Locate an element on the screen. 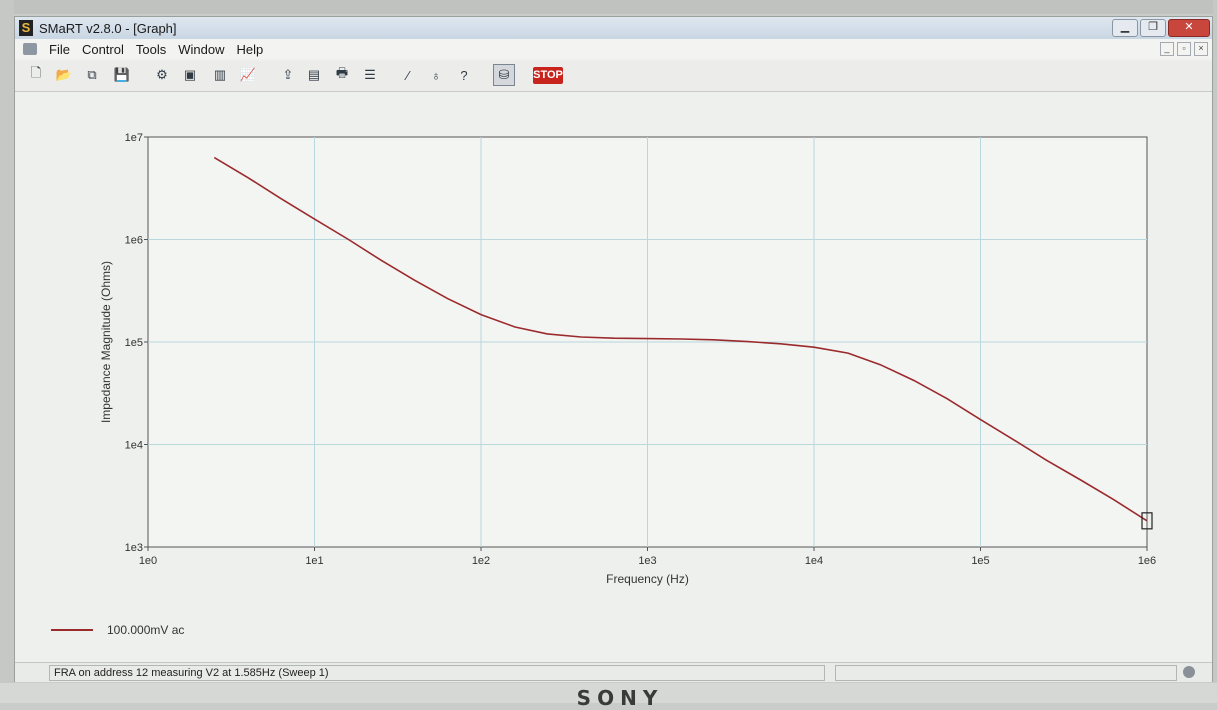 The image size is (1217, 710). new-icon: 🗋 is located at coordinates (36, 72).